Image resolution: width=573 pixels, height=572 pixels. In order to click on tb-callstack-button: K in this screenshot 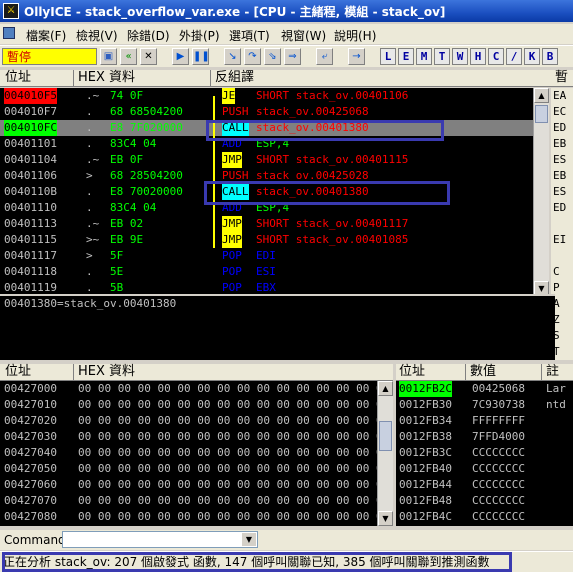, I will do `click(532, 56)`.